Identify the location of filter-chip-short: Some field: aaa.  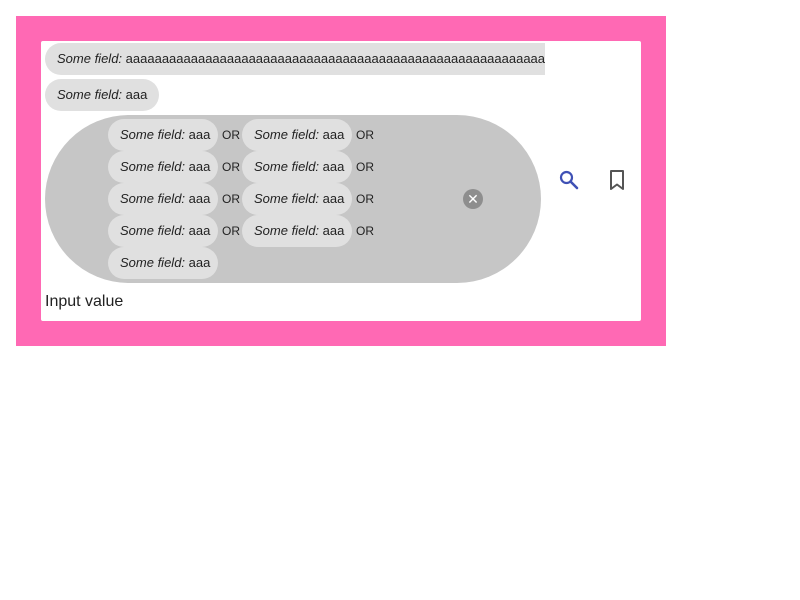
(102, 95).